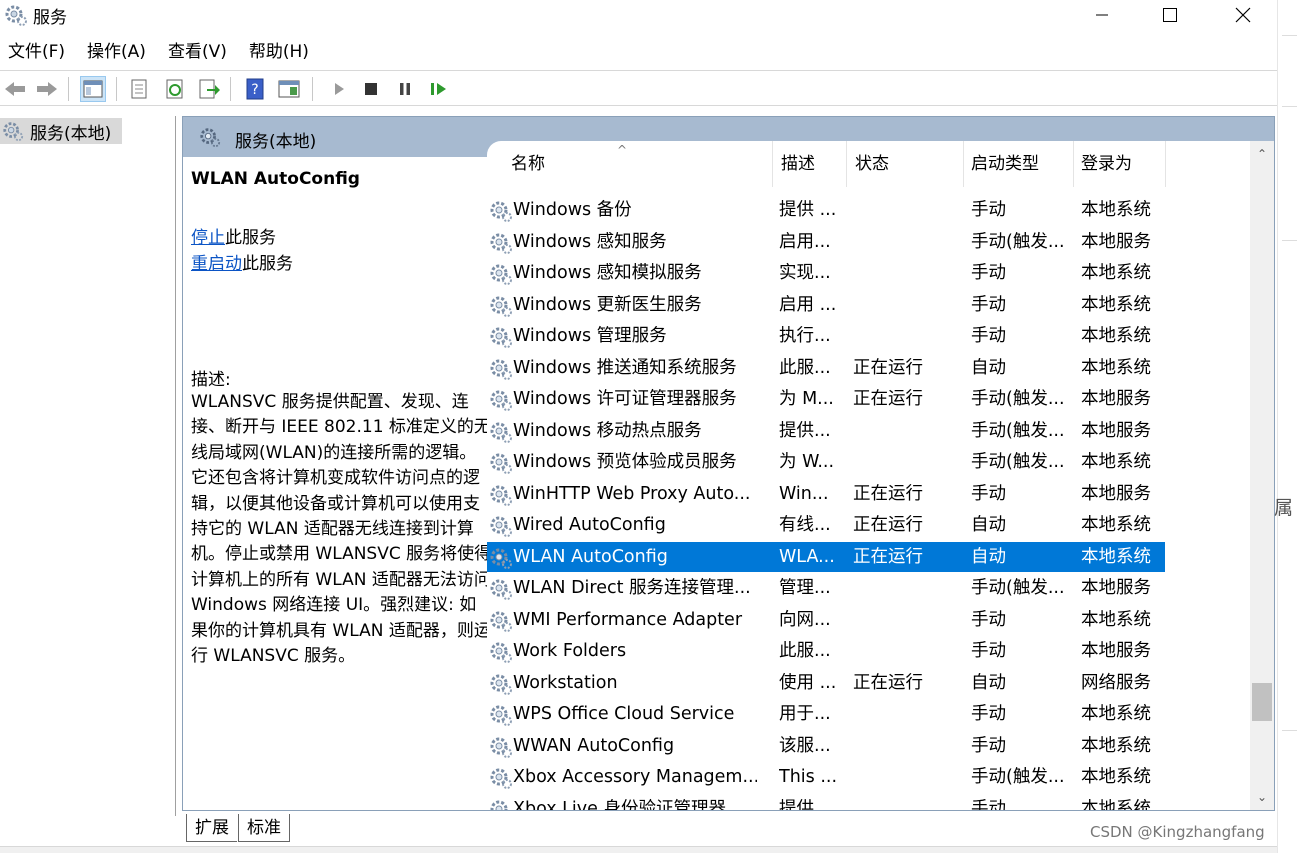 The width and height of the screenshot is (1297, 853). What do you see at coordinates (264, 828) in the screenshot?
I see `tab-standard: 标准` at bounding box center [264, 828].